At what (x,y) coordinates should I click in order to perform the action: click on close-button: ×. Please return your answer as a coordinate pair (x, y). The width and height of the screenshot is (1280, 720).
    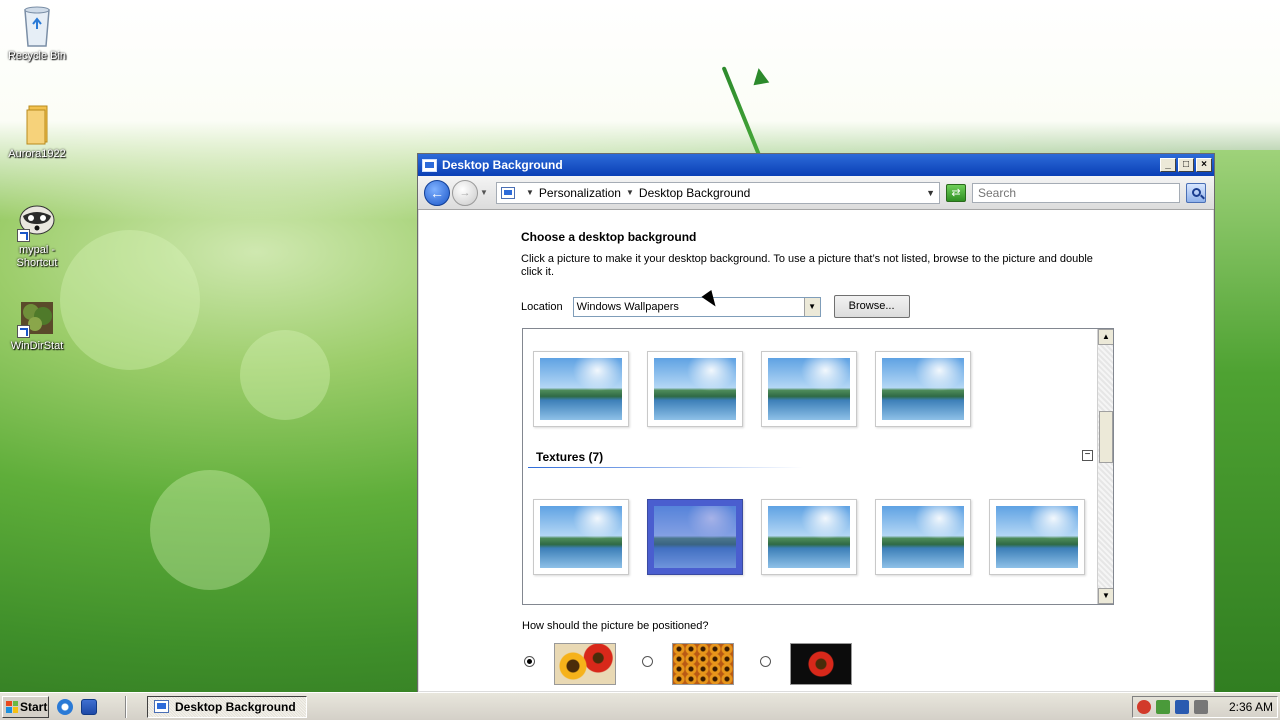
    Looking at the image, I should click on (1204, 165).